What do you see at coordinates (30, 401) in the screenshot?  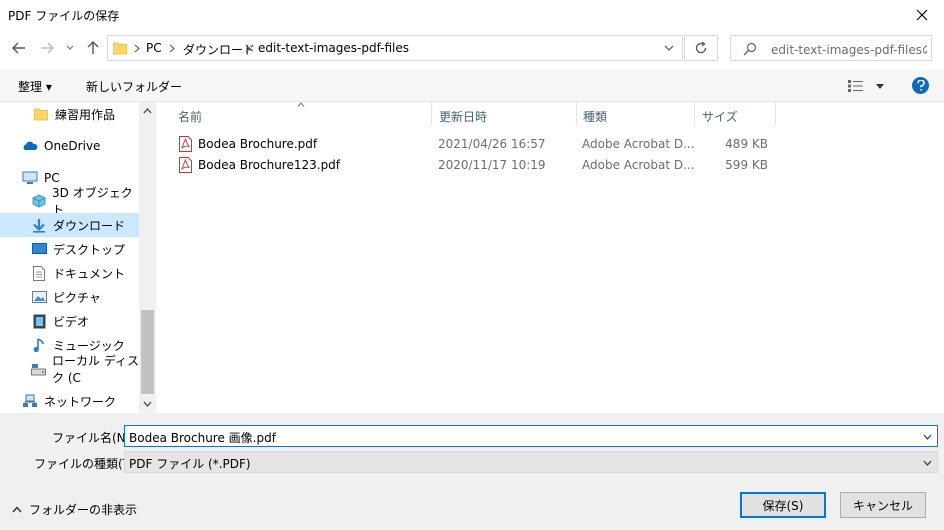 I see `network-icon` at bounding box center [30, 401].